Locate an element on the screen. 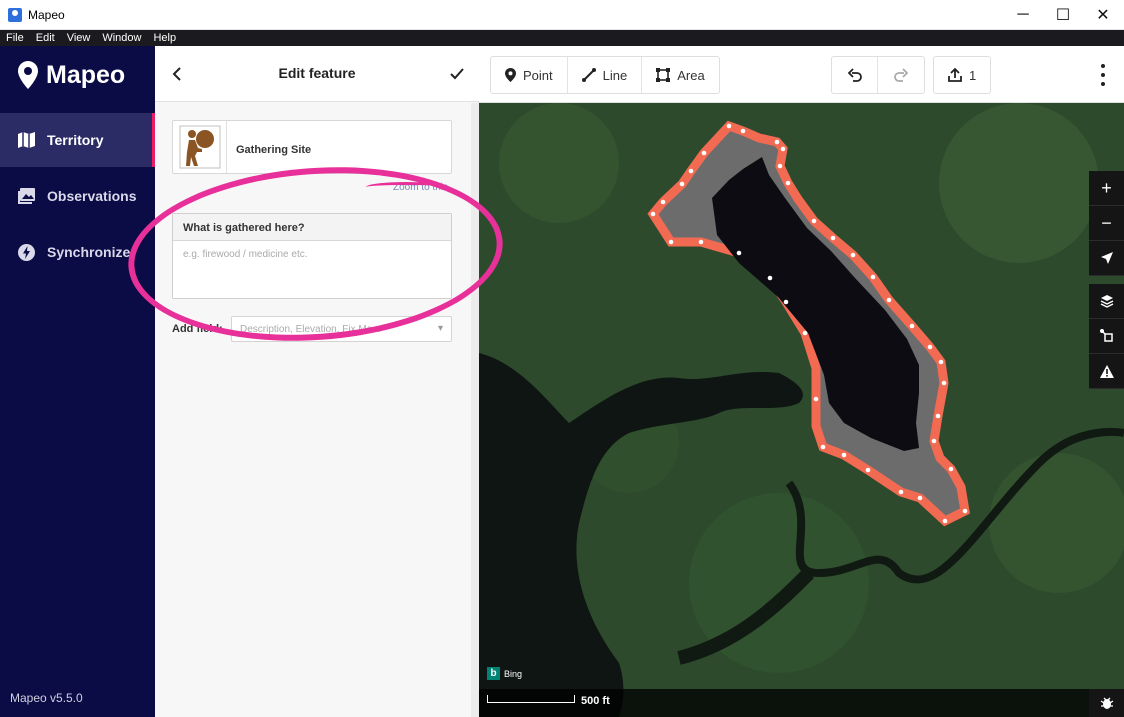 The width and height of the screenshot is (1124, 717). map-data-icon is located at coordinates (1106, 335).